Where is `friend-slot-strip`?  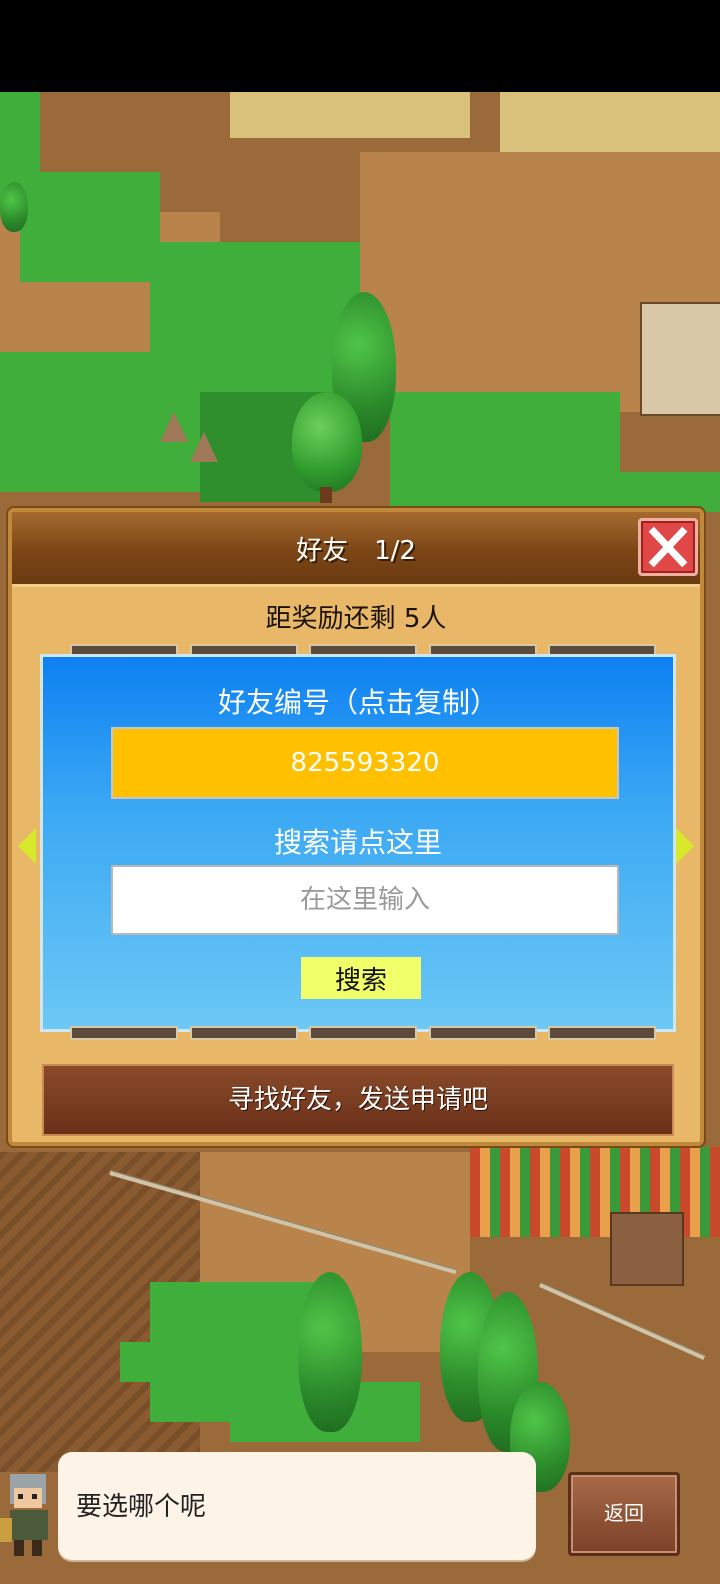 friend-slot-strip is located at coordinates (363, 1033).